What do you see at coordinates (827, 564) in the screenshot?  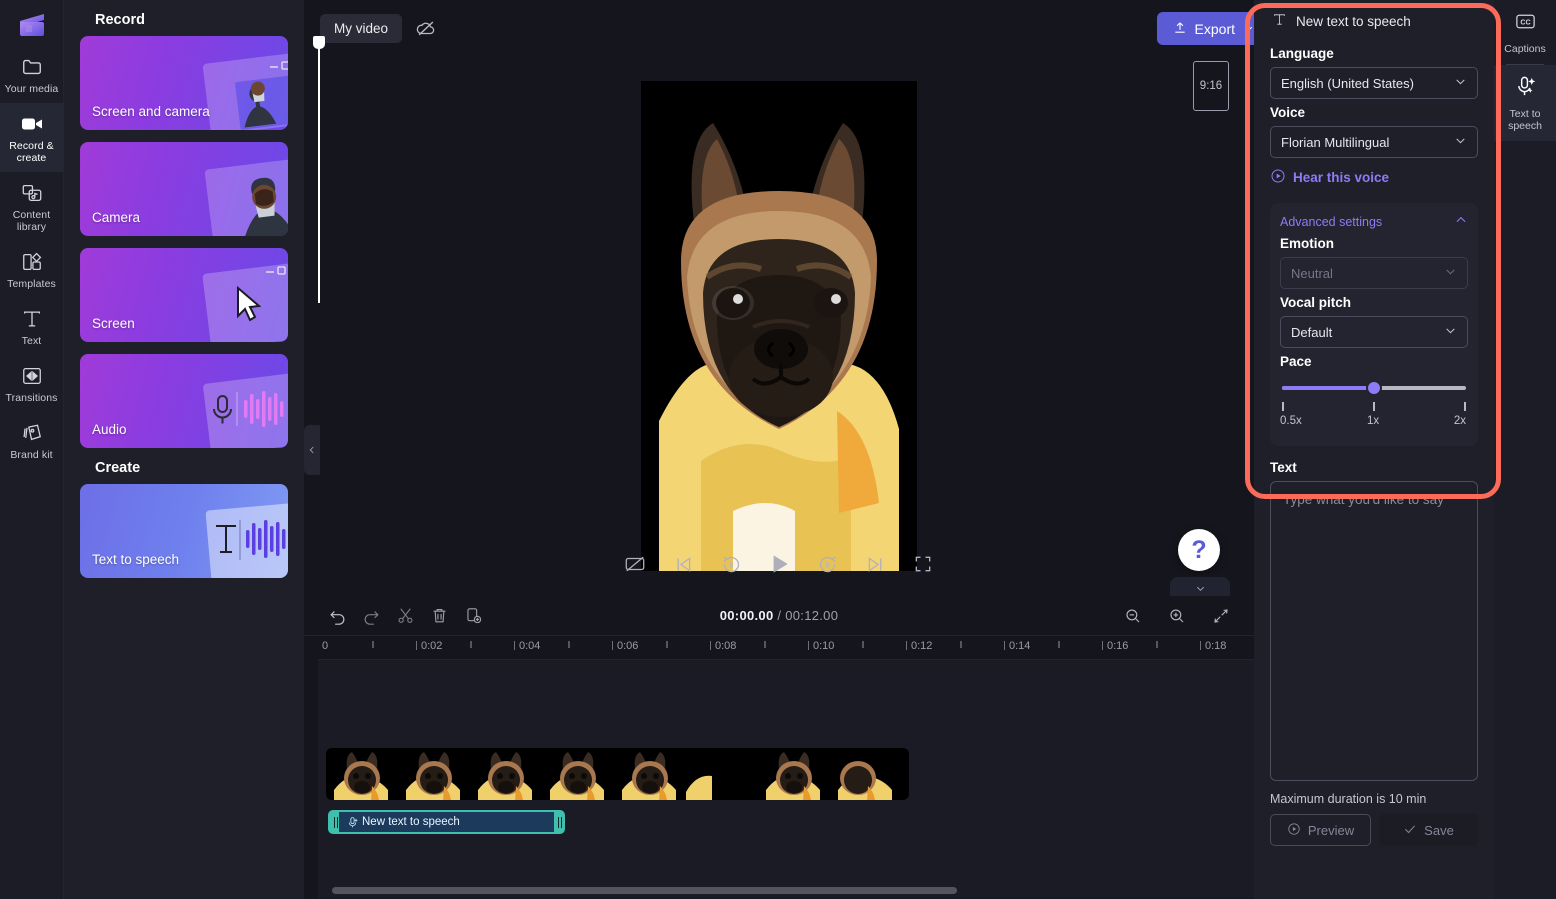 I see `forward-5-icon: 5` at bounding box center [827, 564].